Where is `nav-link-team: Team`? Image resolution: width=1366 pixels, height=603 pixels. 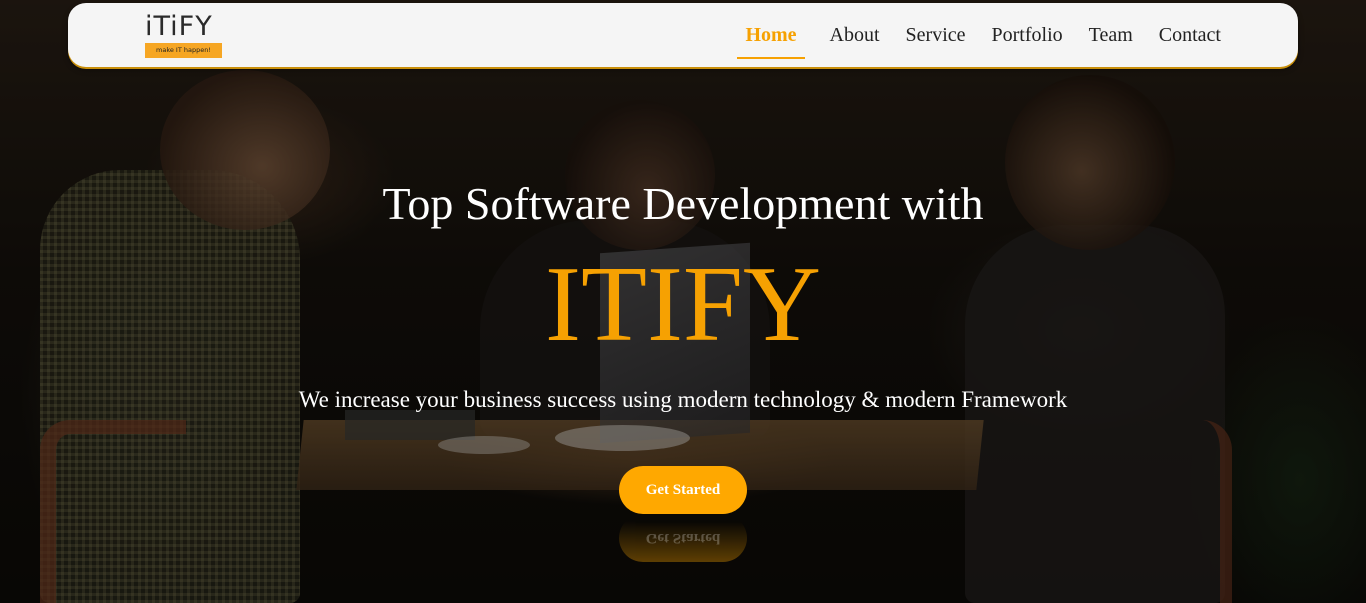
nav-link-team: Team is located at coordinates (1111, 35).